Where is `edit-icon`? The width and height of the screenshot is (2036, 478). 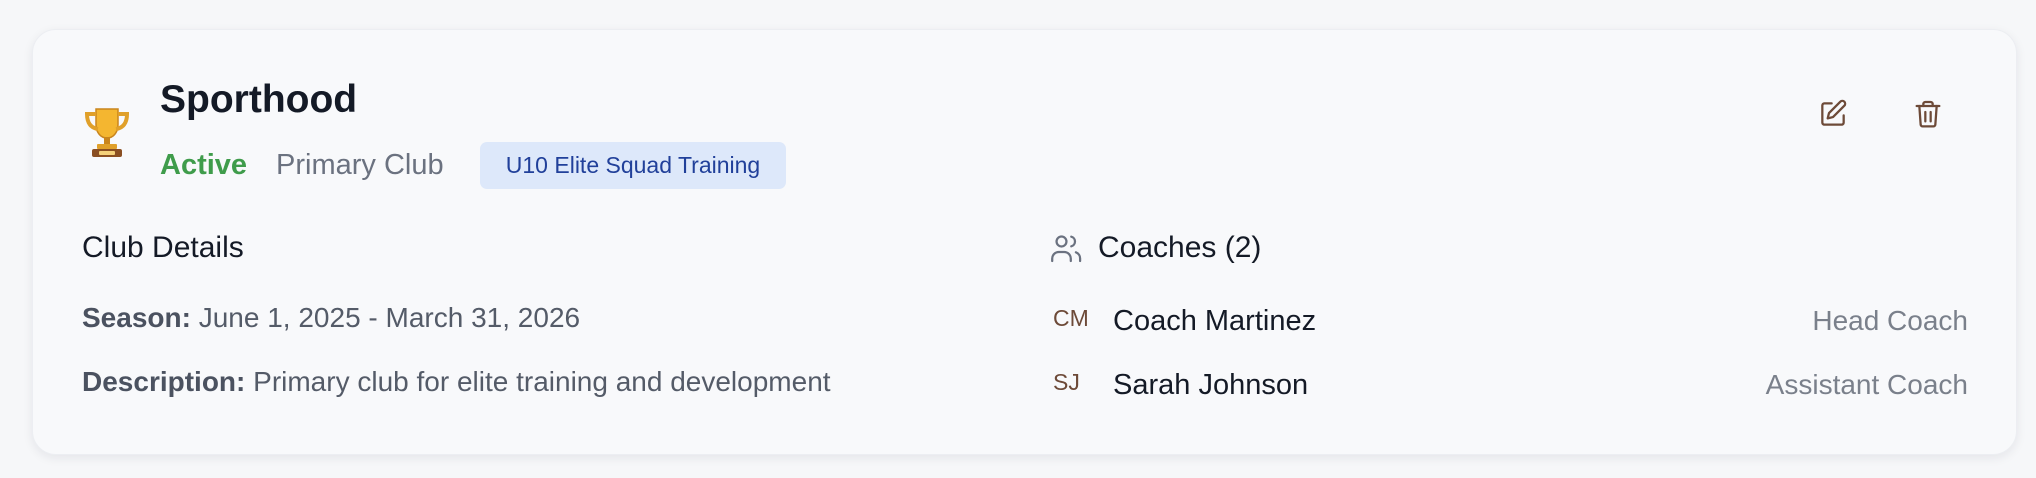
edit-icon is located at coordinates (1834, 112).